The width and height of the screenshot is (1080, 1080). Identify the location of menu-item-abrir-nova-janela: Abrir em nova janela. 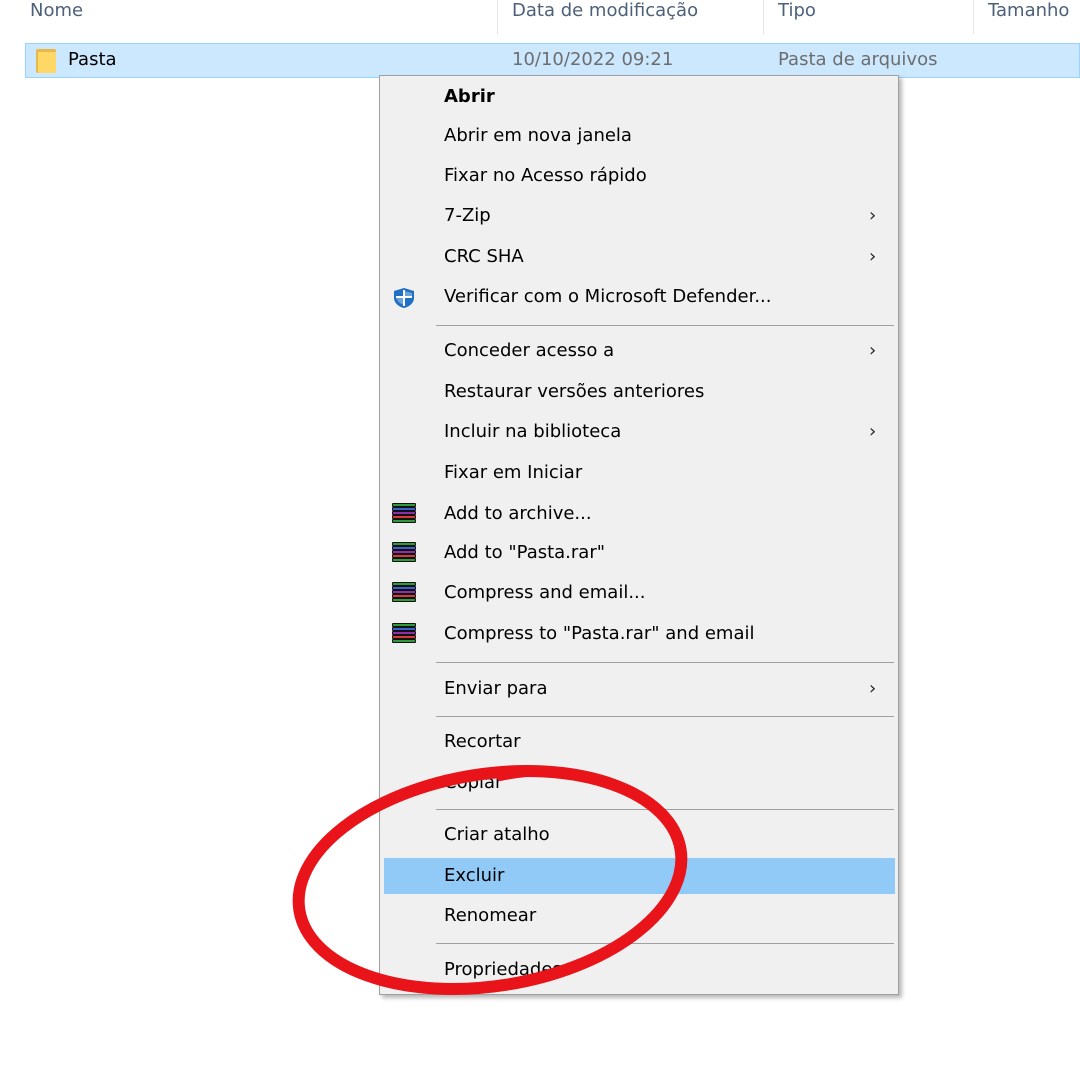
(639, 136).